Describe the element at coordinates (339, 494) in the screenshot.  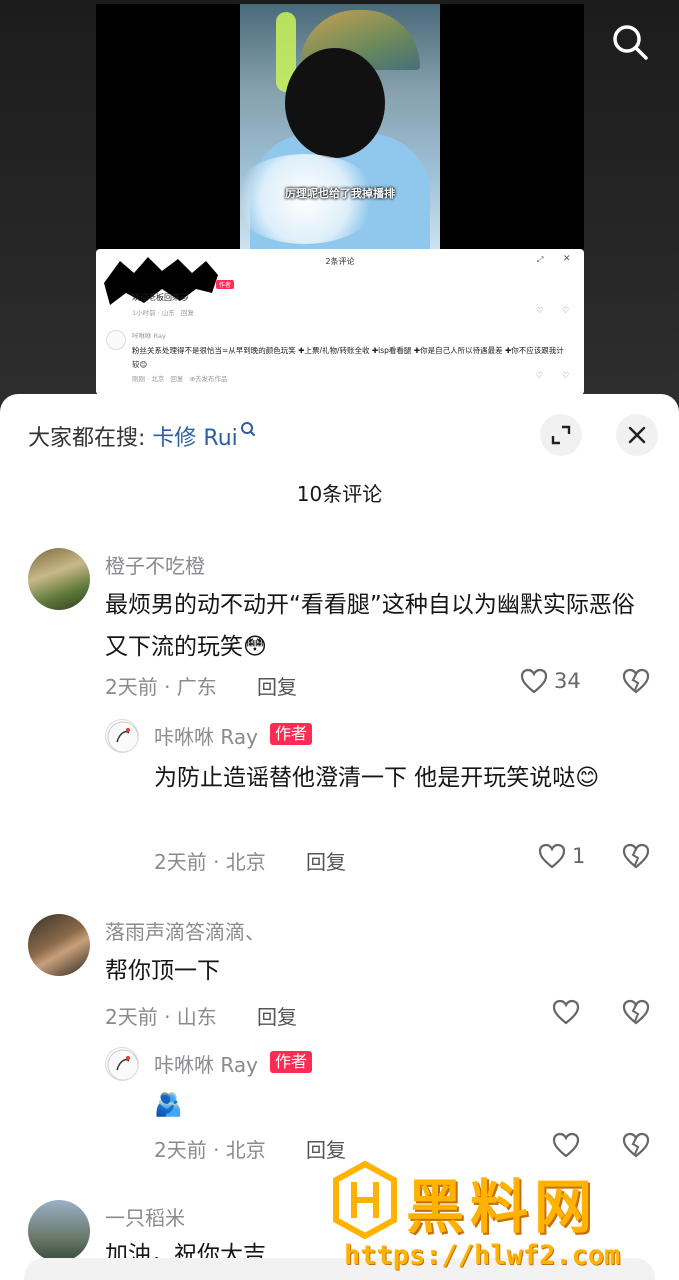
I see `comment-count-title: 10条评论` at that location.